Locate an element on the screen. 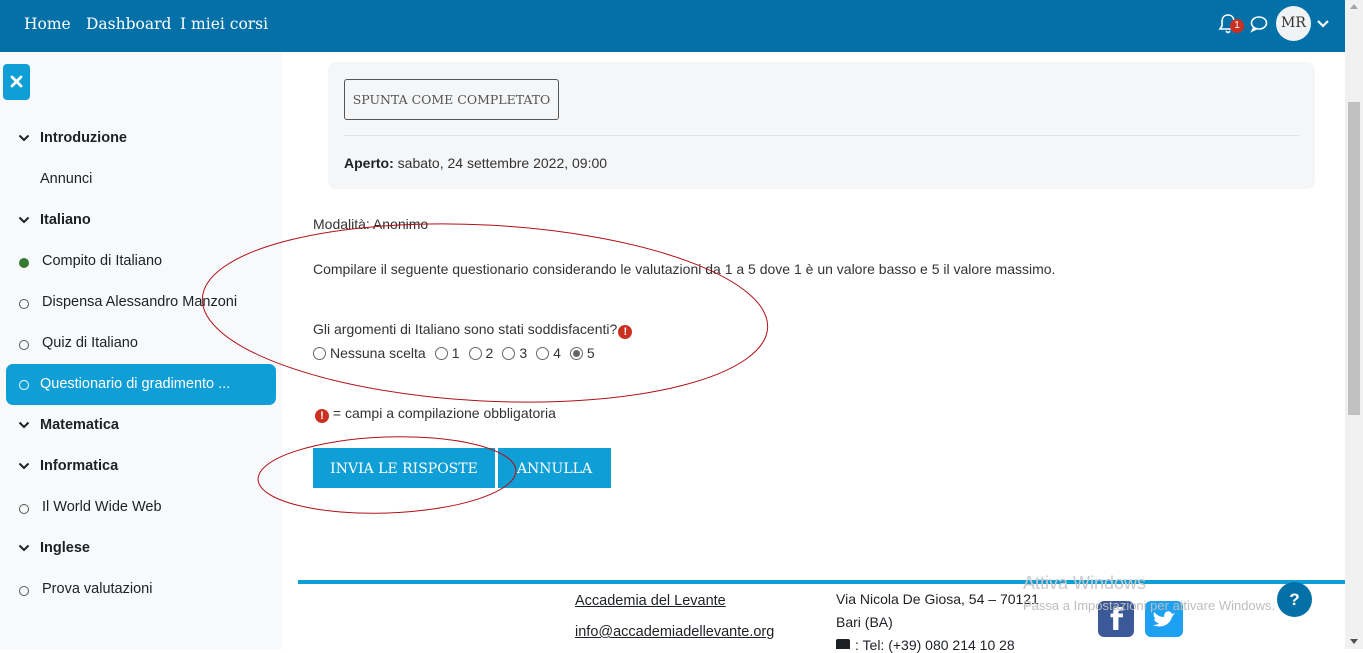 The width and height of the screenshot is (1363, 653). rating-options: Nessuna scelta 1 2 3 4 5 is located at coordinates (458, 353).